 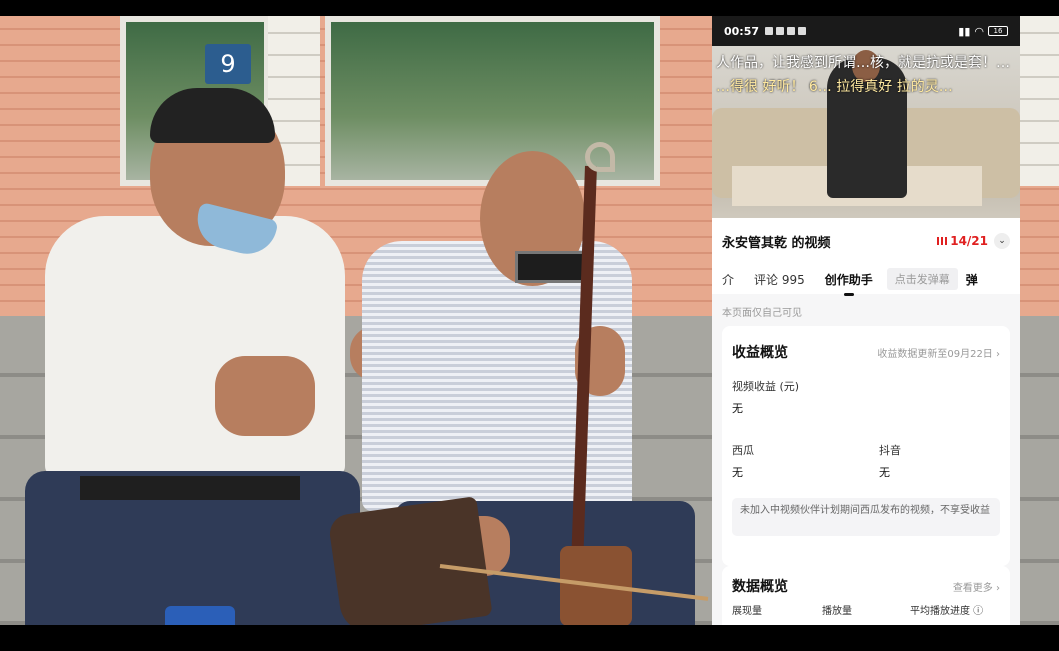 What do you see at coordinates (760, 353) in the screenshot?
I see `income-title: 收益概览` at bounding box center [760, 353].